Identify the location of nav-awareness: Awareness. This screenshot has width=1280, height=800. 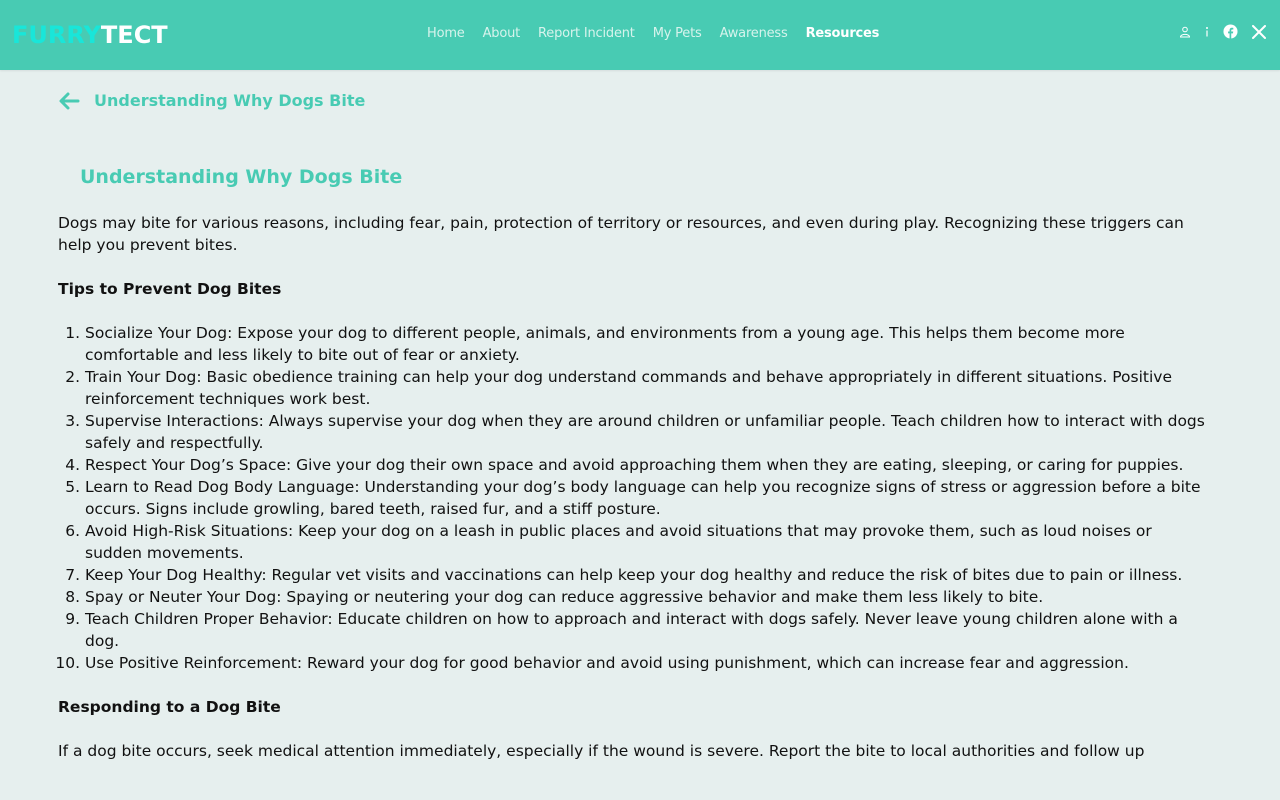
(754, 34).